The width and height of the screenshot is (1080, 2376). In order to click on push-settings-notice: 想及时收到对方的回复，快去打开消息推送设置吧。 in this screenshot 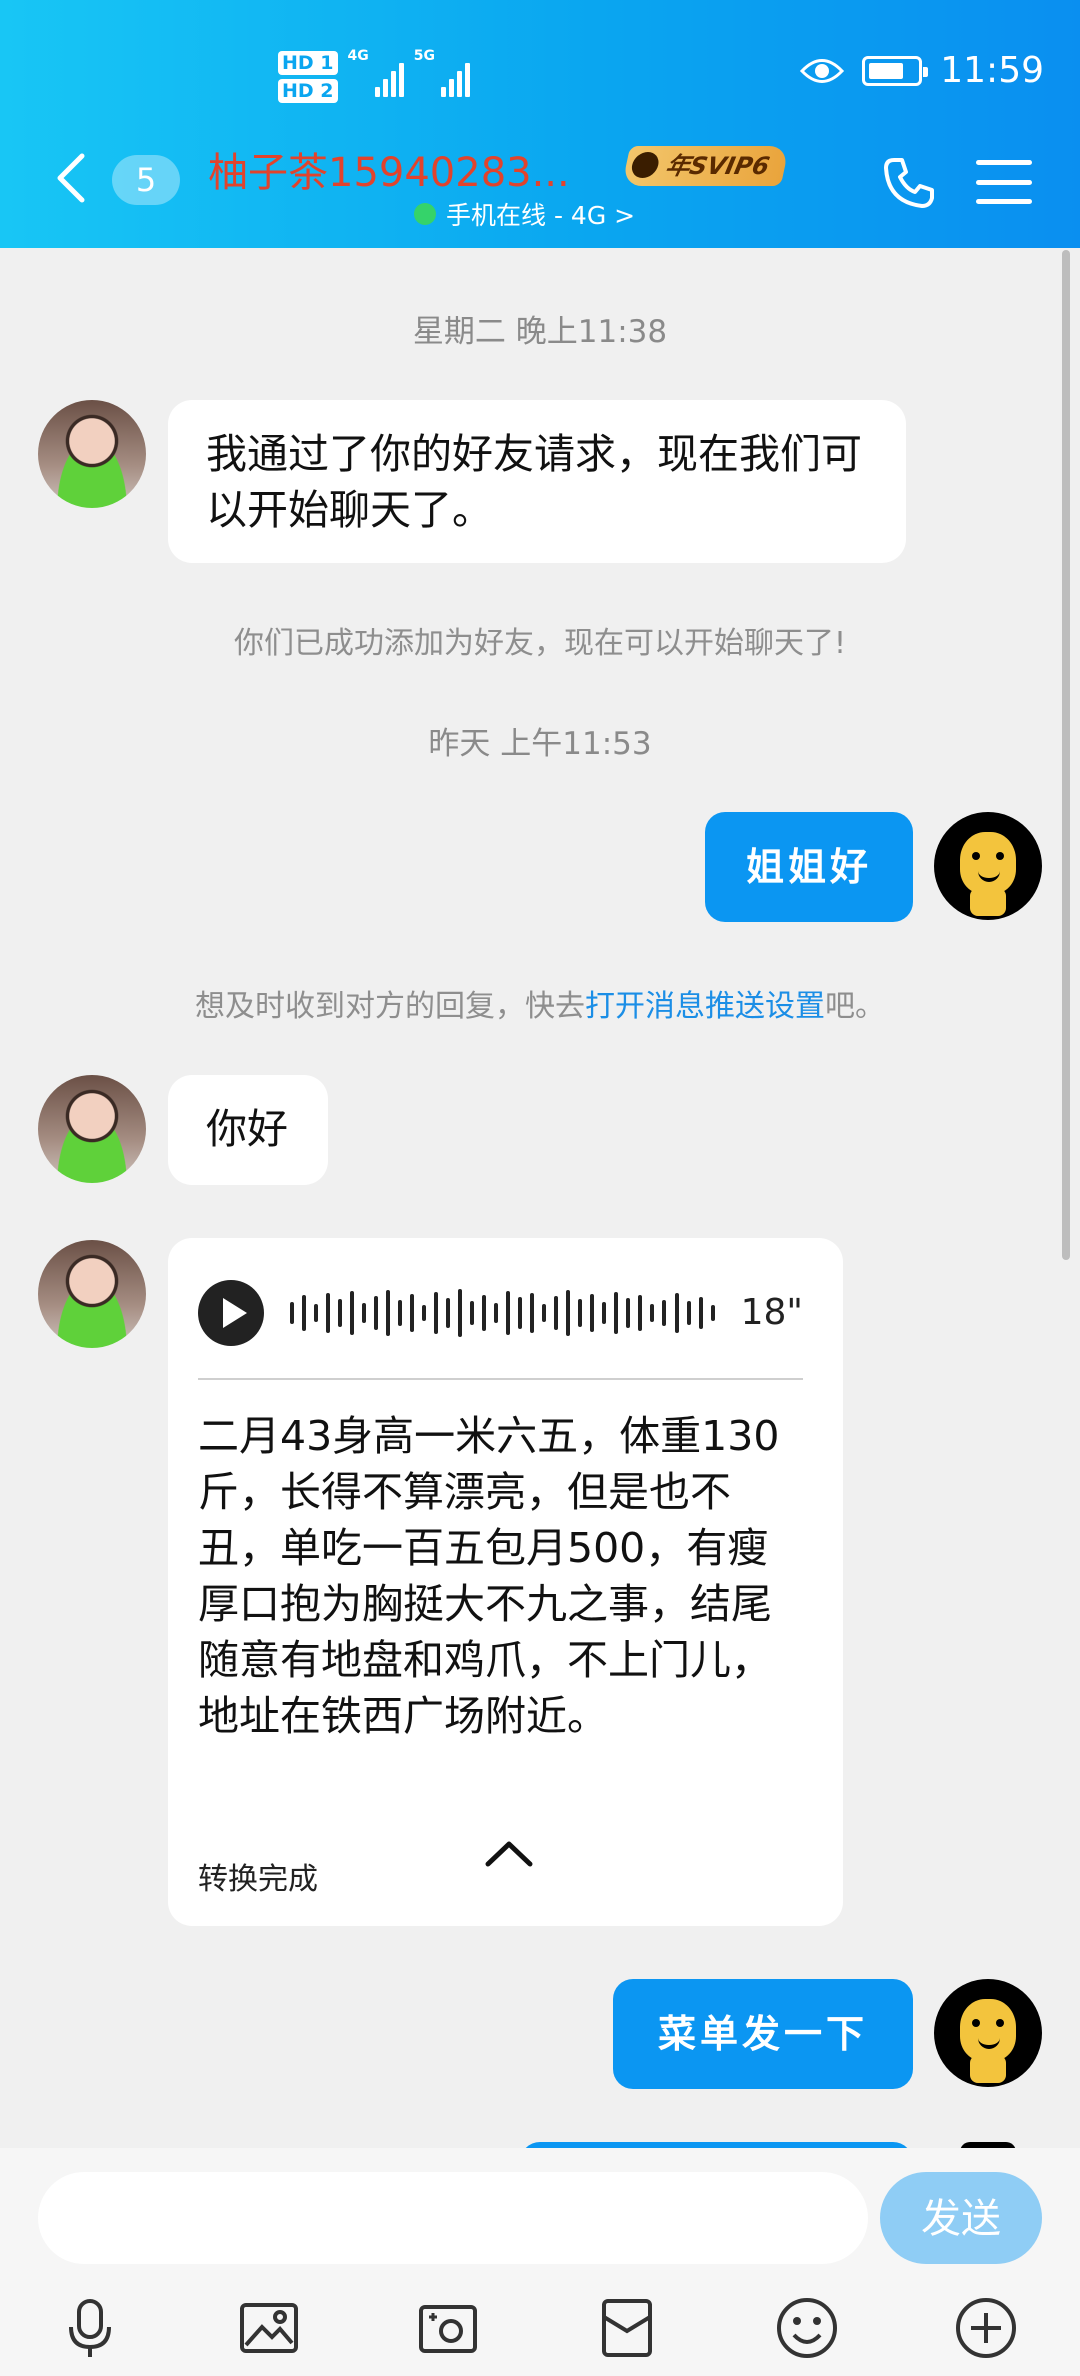, I will do `click(540, 1003)`.